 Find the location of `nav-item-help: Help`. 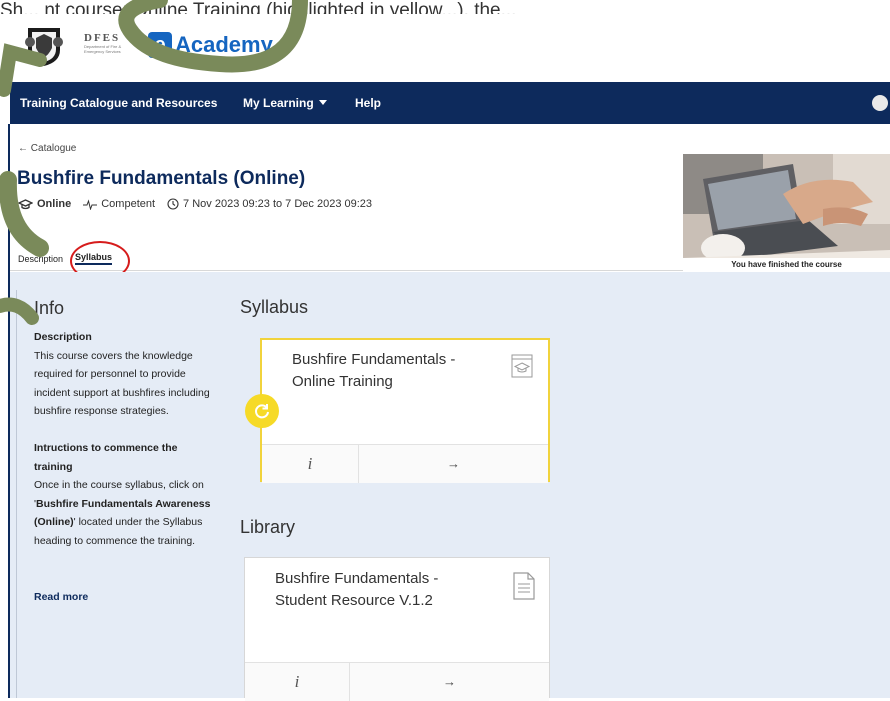

nav-item-help: Help is located at coordinates (368, 103).